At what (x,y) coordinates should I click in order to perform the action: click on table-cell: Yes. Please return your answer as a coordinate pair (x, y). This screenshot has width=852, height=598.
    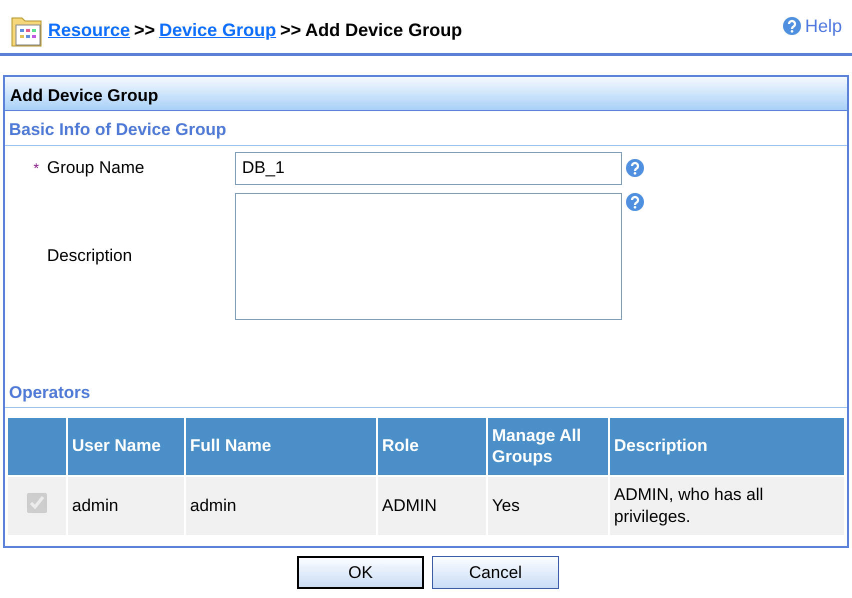
    Looking at the image, I should click on (548, 506).